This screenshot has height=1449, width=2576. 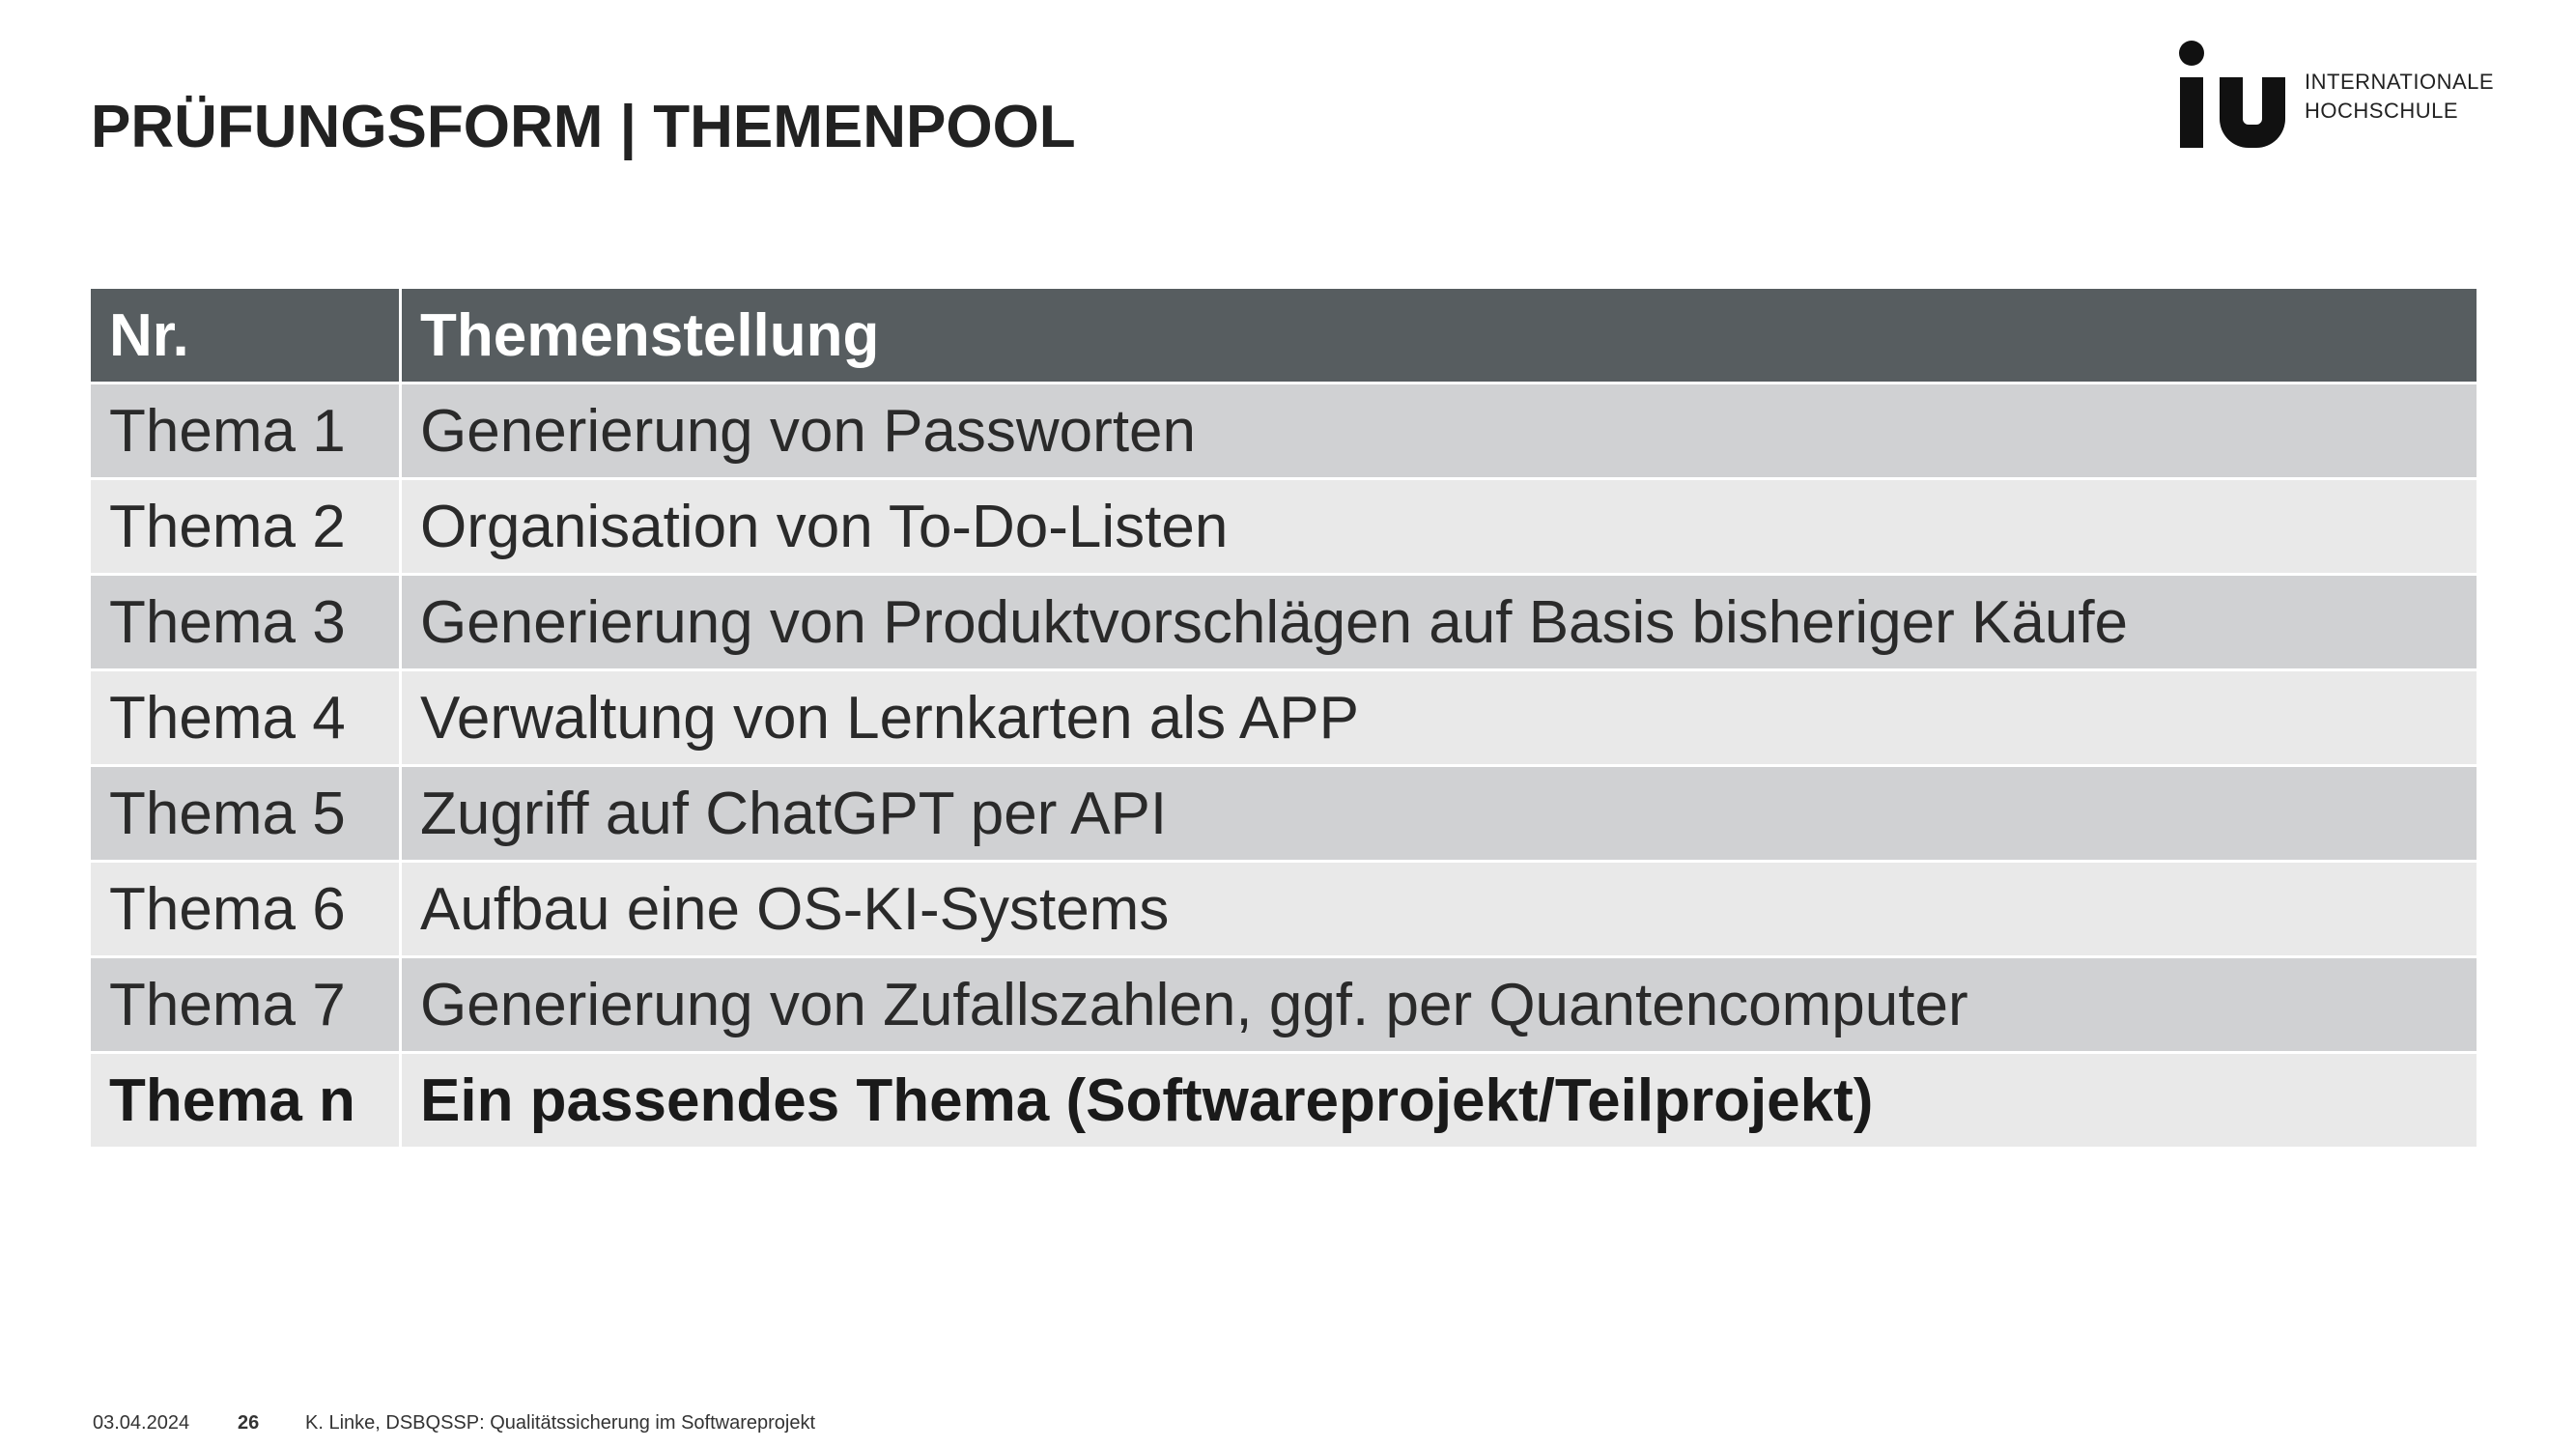 I want to click on logo-text: INTERNATIONALE HOCHSCHULE, so click(x=2399, y=97).